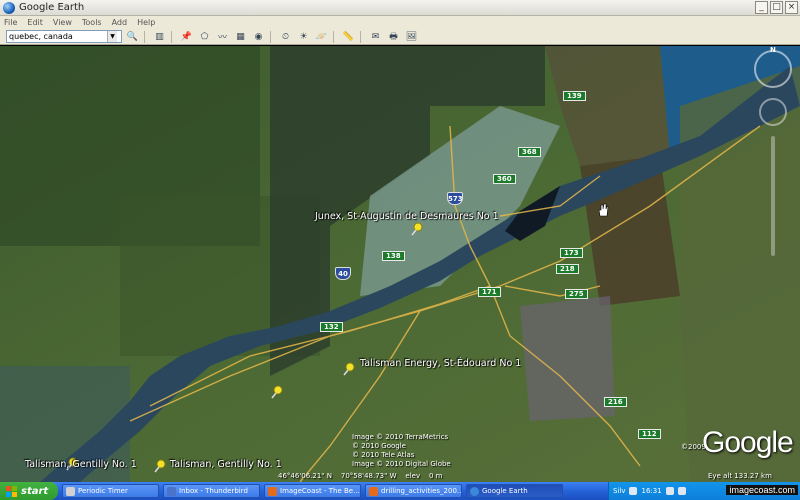  I want to click on path-icon: 〰, so click(222, 37).